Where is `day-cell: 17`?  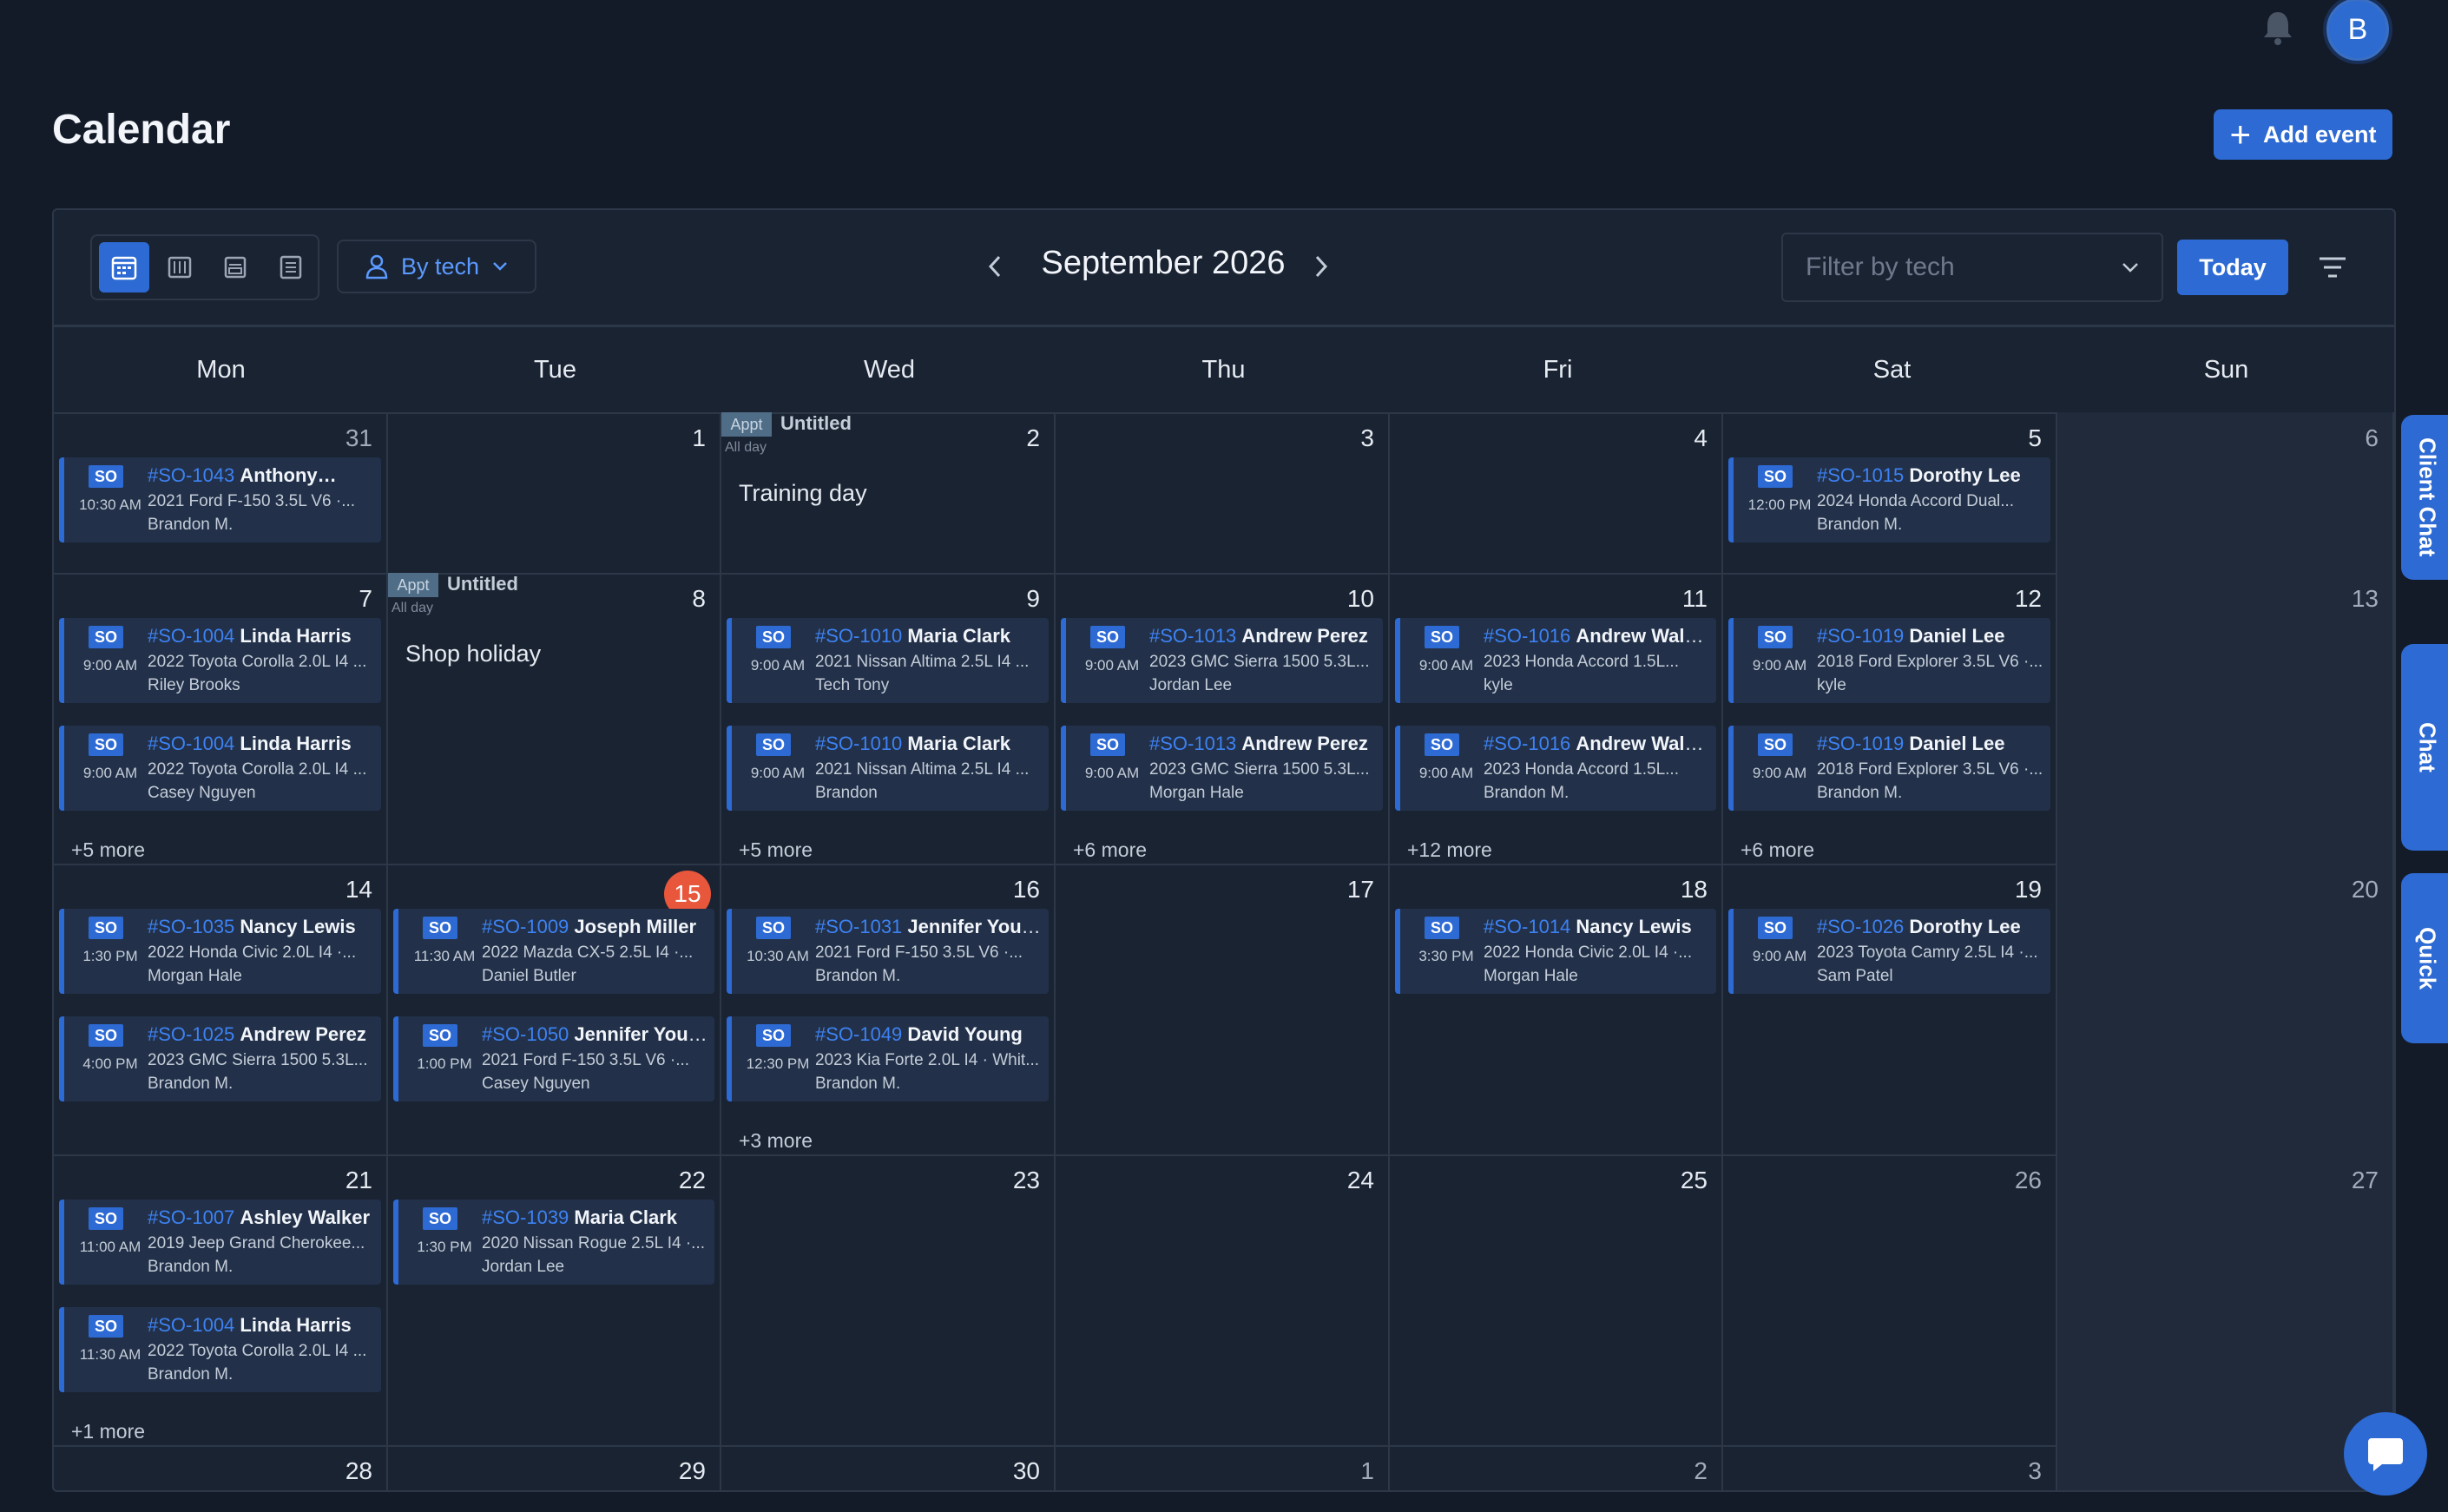
day-cell: 17 is located at coordinates (1223, 1009).